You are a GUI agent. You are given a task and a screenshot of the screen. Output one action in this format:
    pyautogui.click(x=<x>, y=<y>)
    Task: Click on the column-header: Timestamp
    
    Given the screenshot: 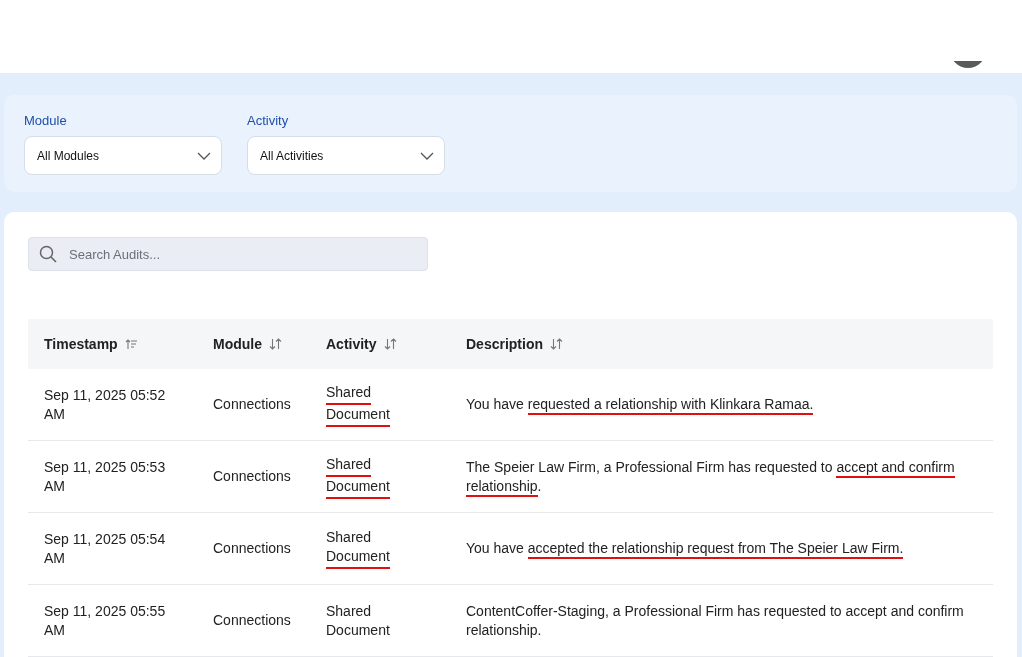 What is the action you would take?
    pyautogui.click(x=90, y=344)
    